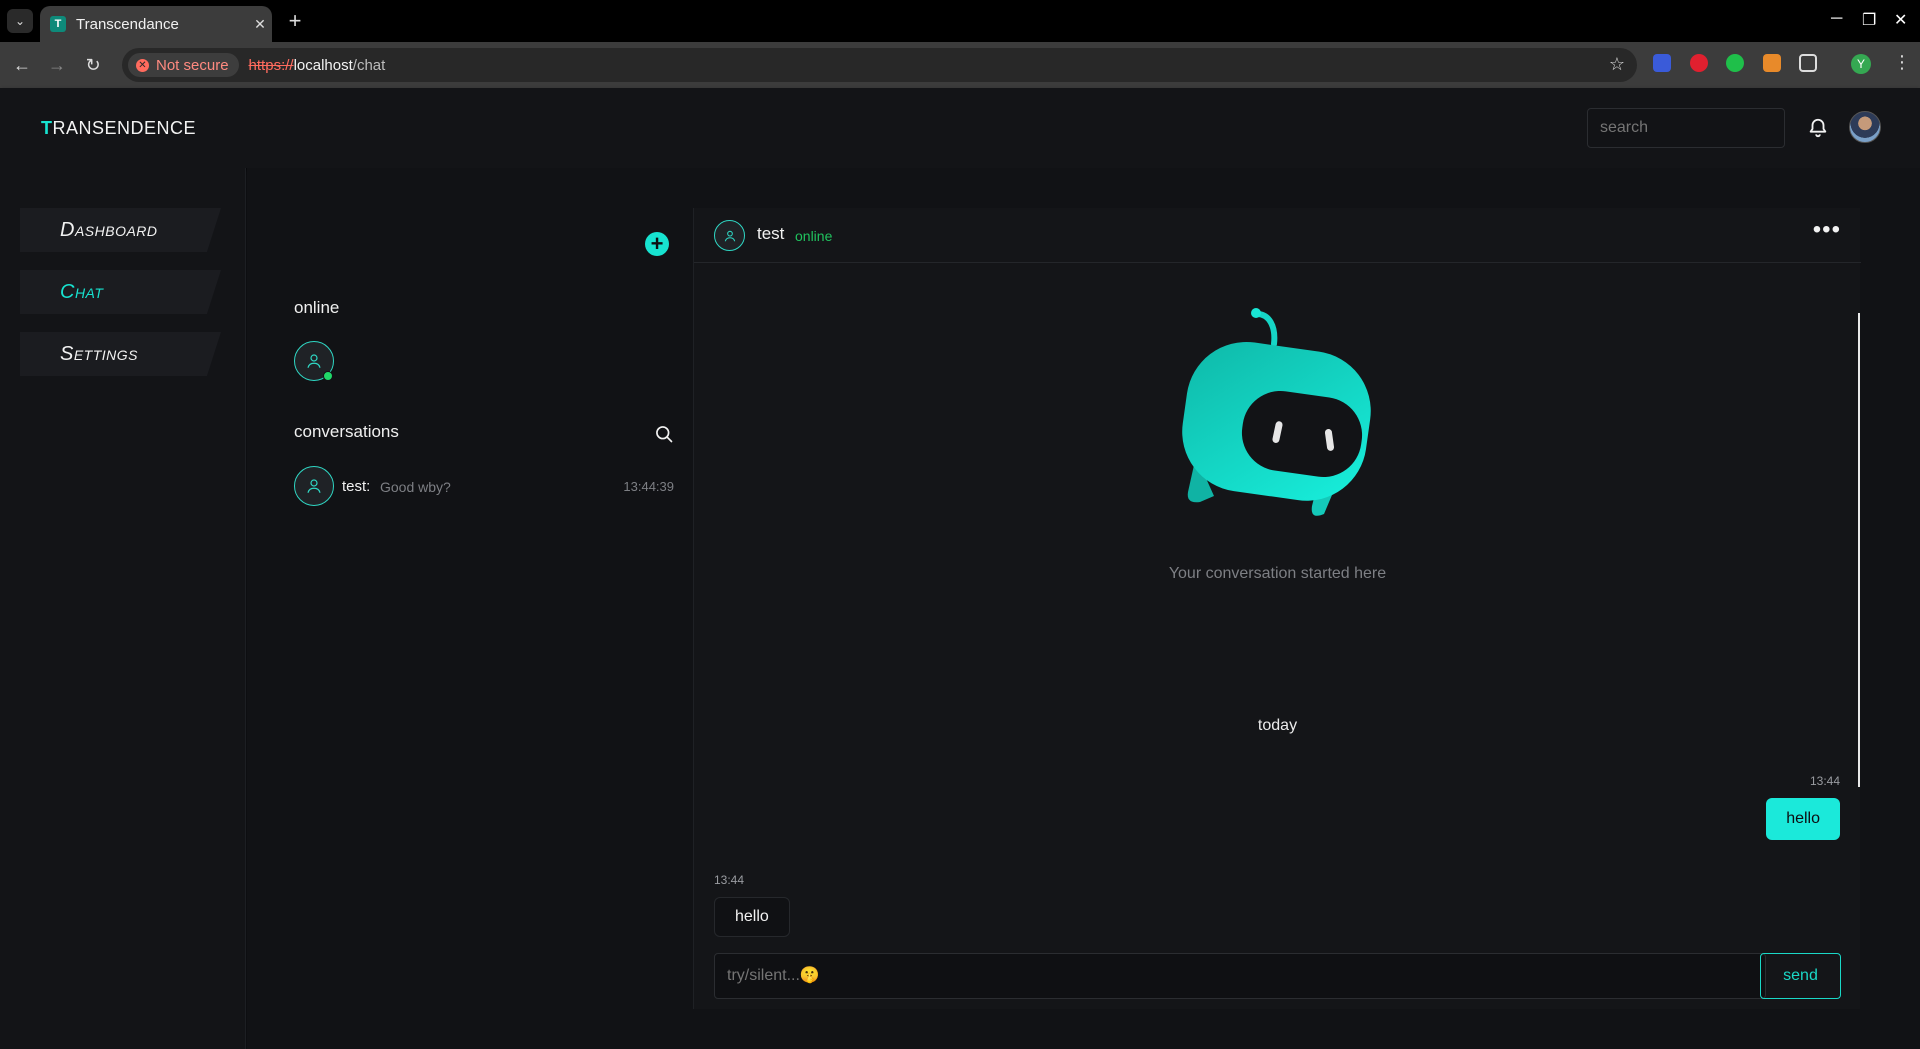 This screenshot has height=1049, width=1920. I want to click on conversations-title: conversations, so click(346, 431).